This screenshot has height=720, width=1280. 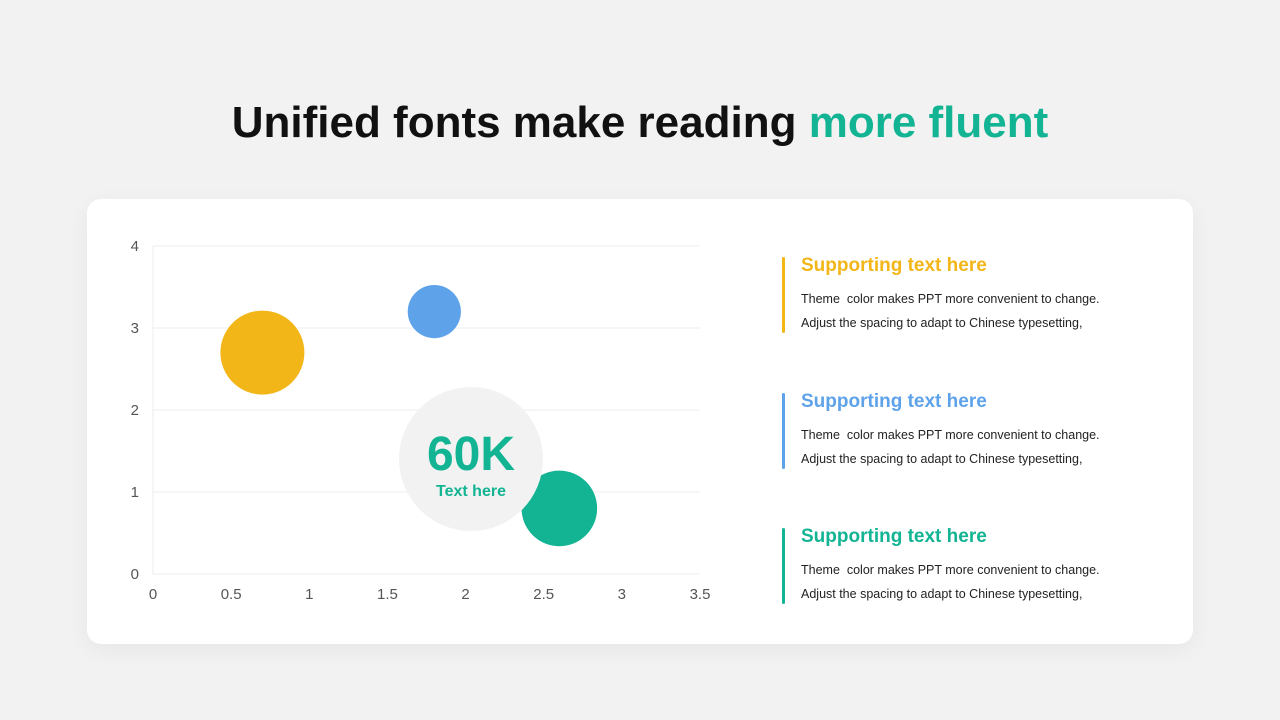 I want to click on title-accent: more fluent, so click(x=928, y=122).